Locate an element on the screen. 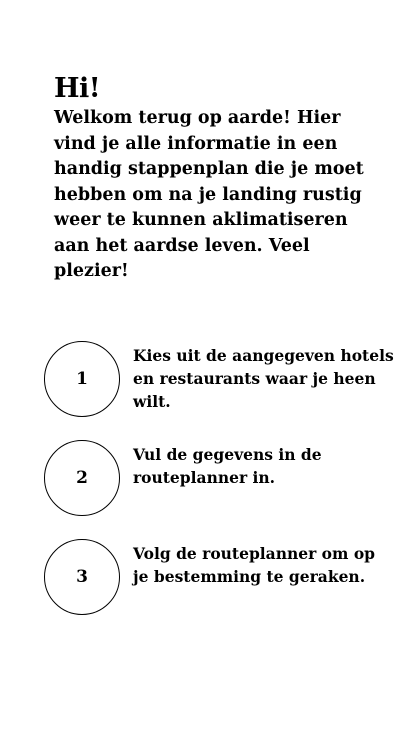 The image size is (414, 737). step-number-circle: 3 is located at coordinates (82, 577).